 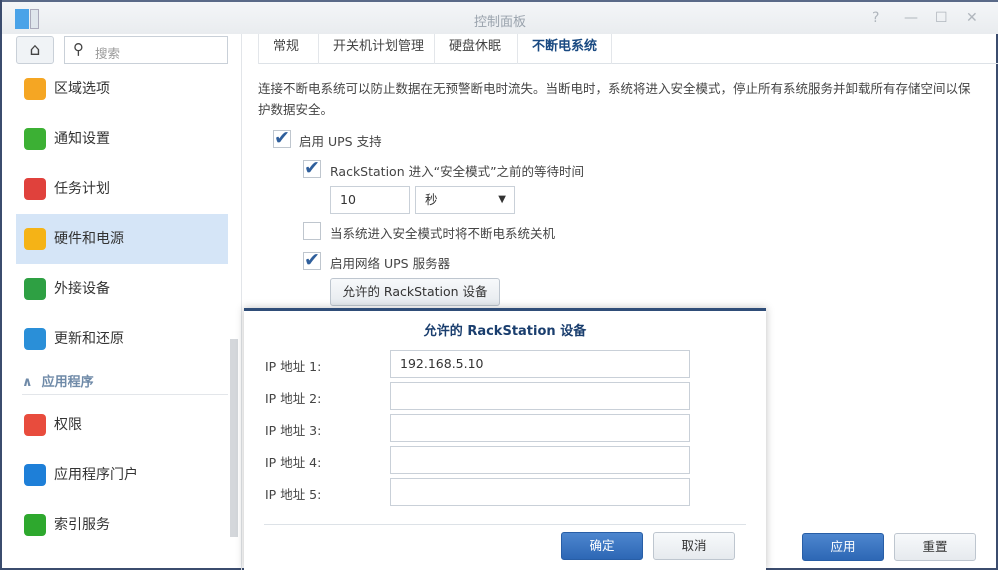 I want to click on section-header-apps: ∧ 应用程序, so click(x=125, y=383).